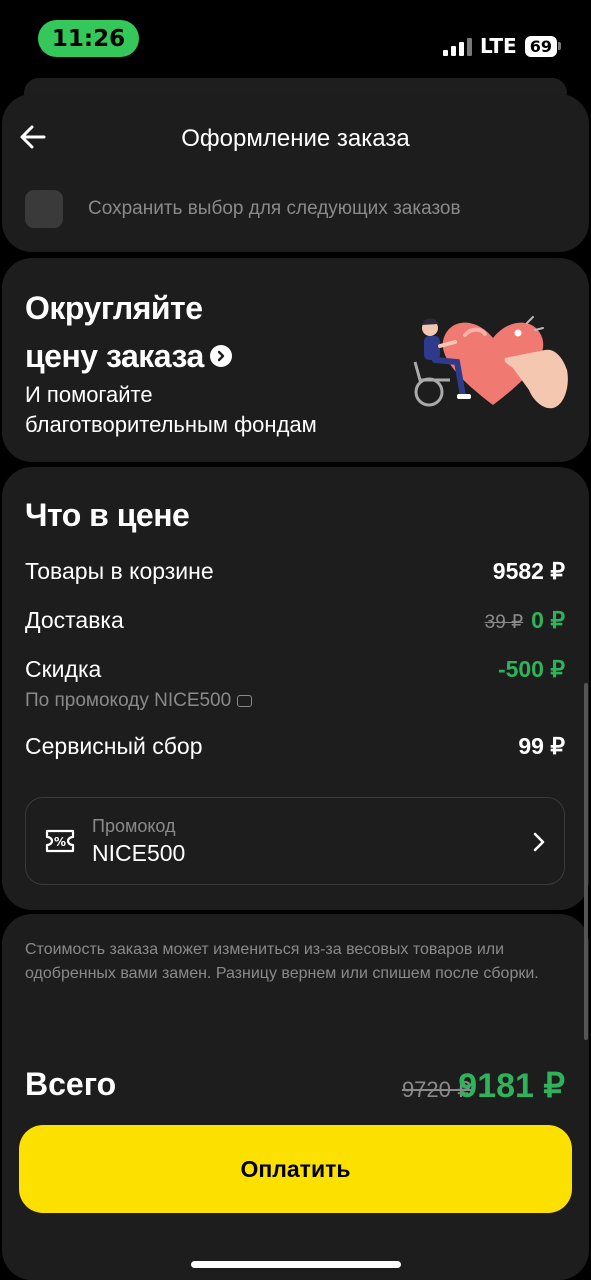 This screenshot has width=591, height=1280. What do you see at coordinates (274, 209) in the screenshot?
I see `save-choice-label: Сохранить выбор для следующих заказов` at bounding box center [274, 209].